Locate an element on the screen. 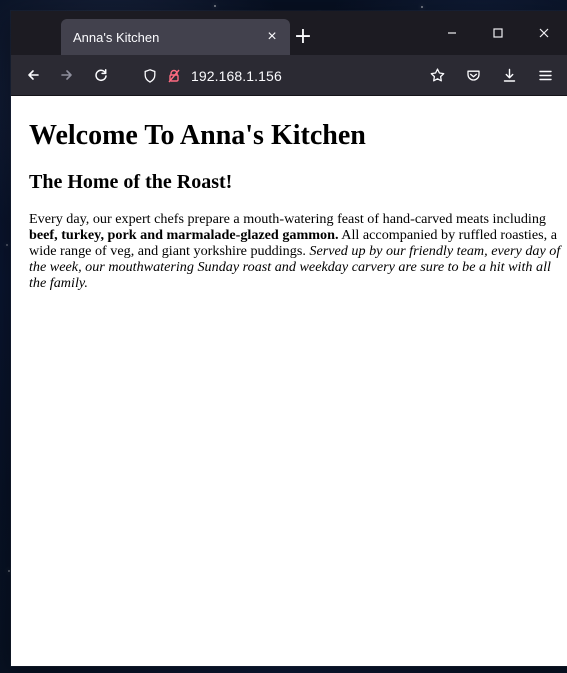  download-icon is located at coordinates (509, 76).